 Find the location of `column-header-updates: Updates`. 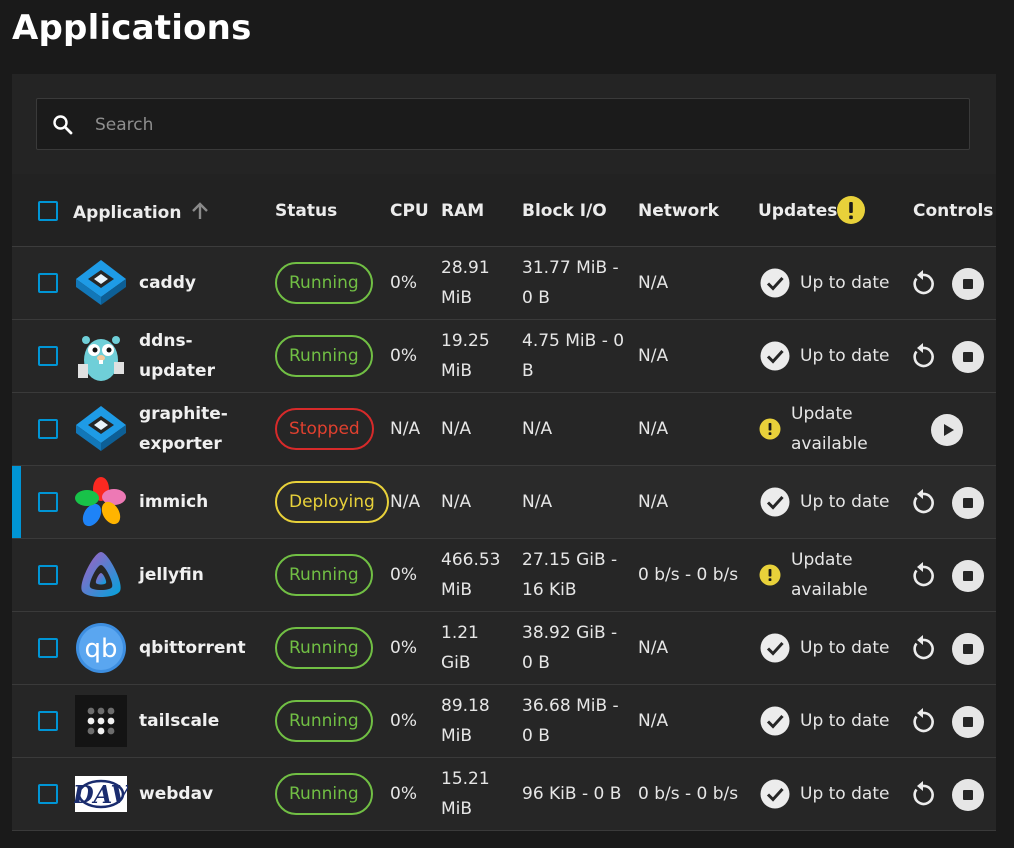

column-header-updates: Updates is located at coordinates (811, 210).